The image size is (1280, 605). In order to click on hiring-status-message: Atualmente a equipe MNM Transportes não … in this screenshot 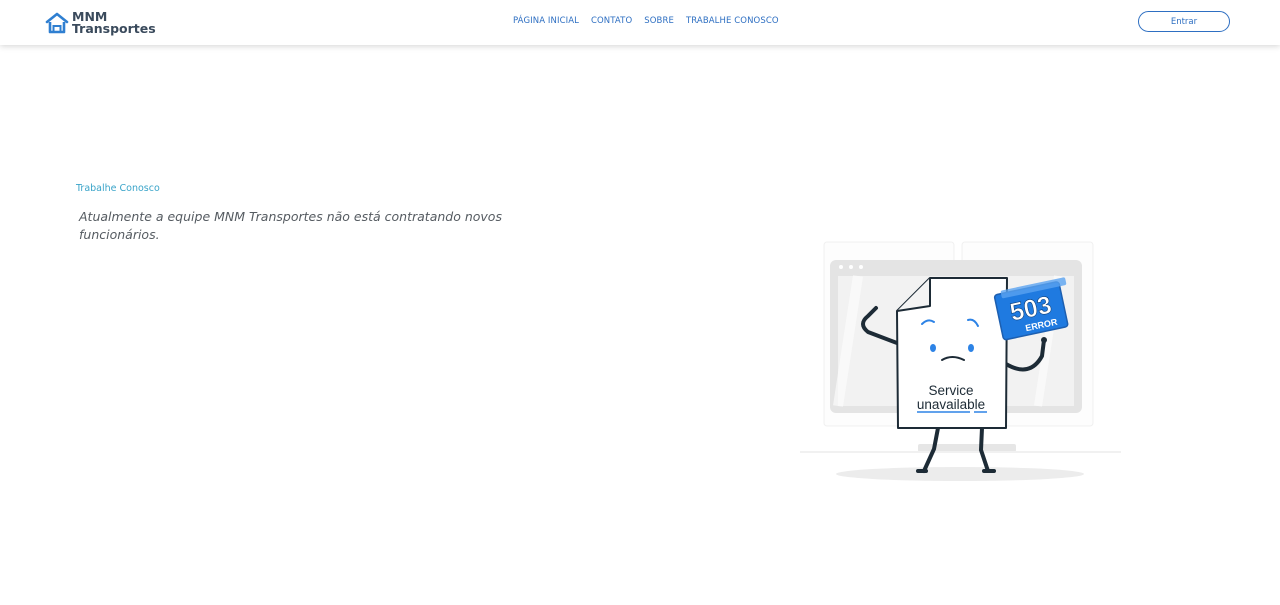, I will do `click(290, 225)`.